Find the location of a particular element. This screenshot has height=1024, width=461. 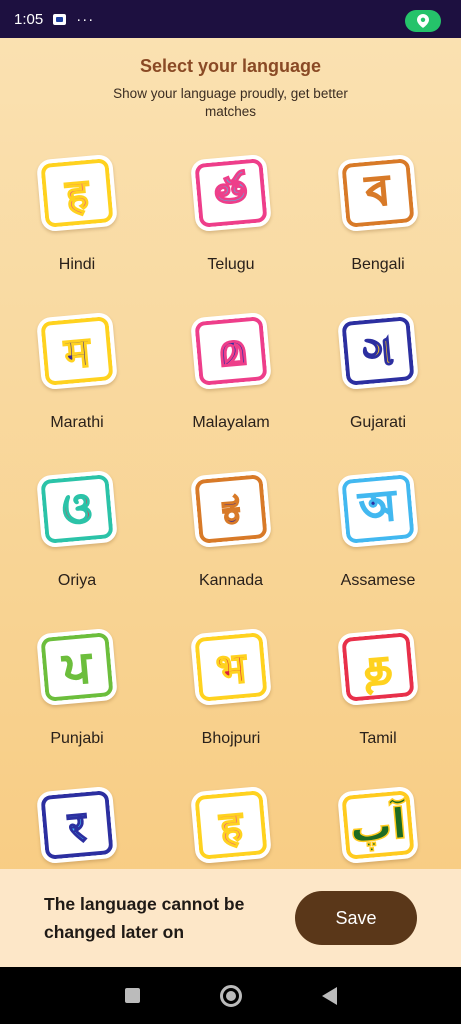

home-icon is located at coordinates (230, 995).